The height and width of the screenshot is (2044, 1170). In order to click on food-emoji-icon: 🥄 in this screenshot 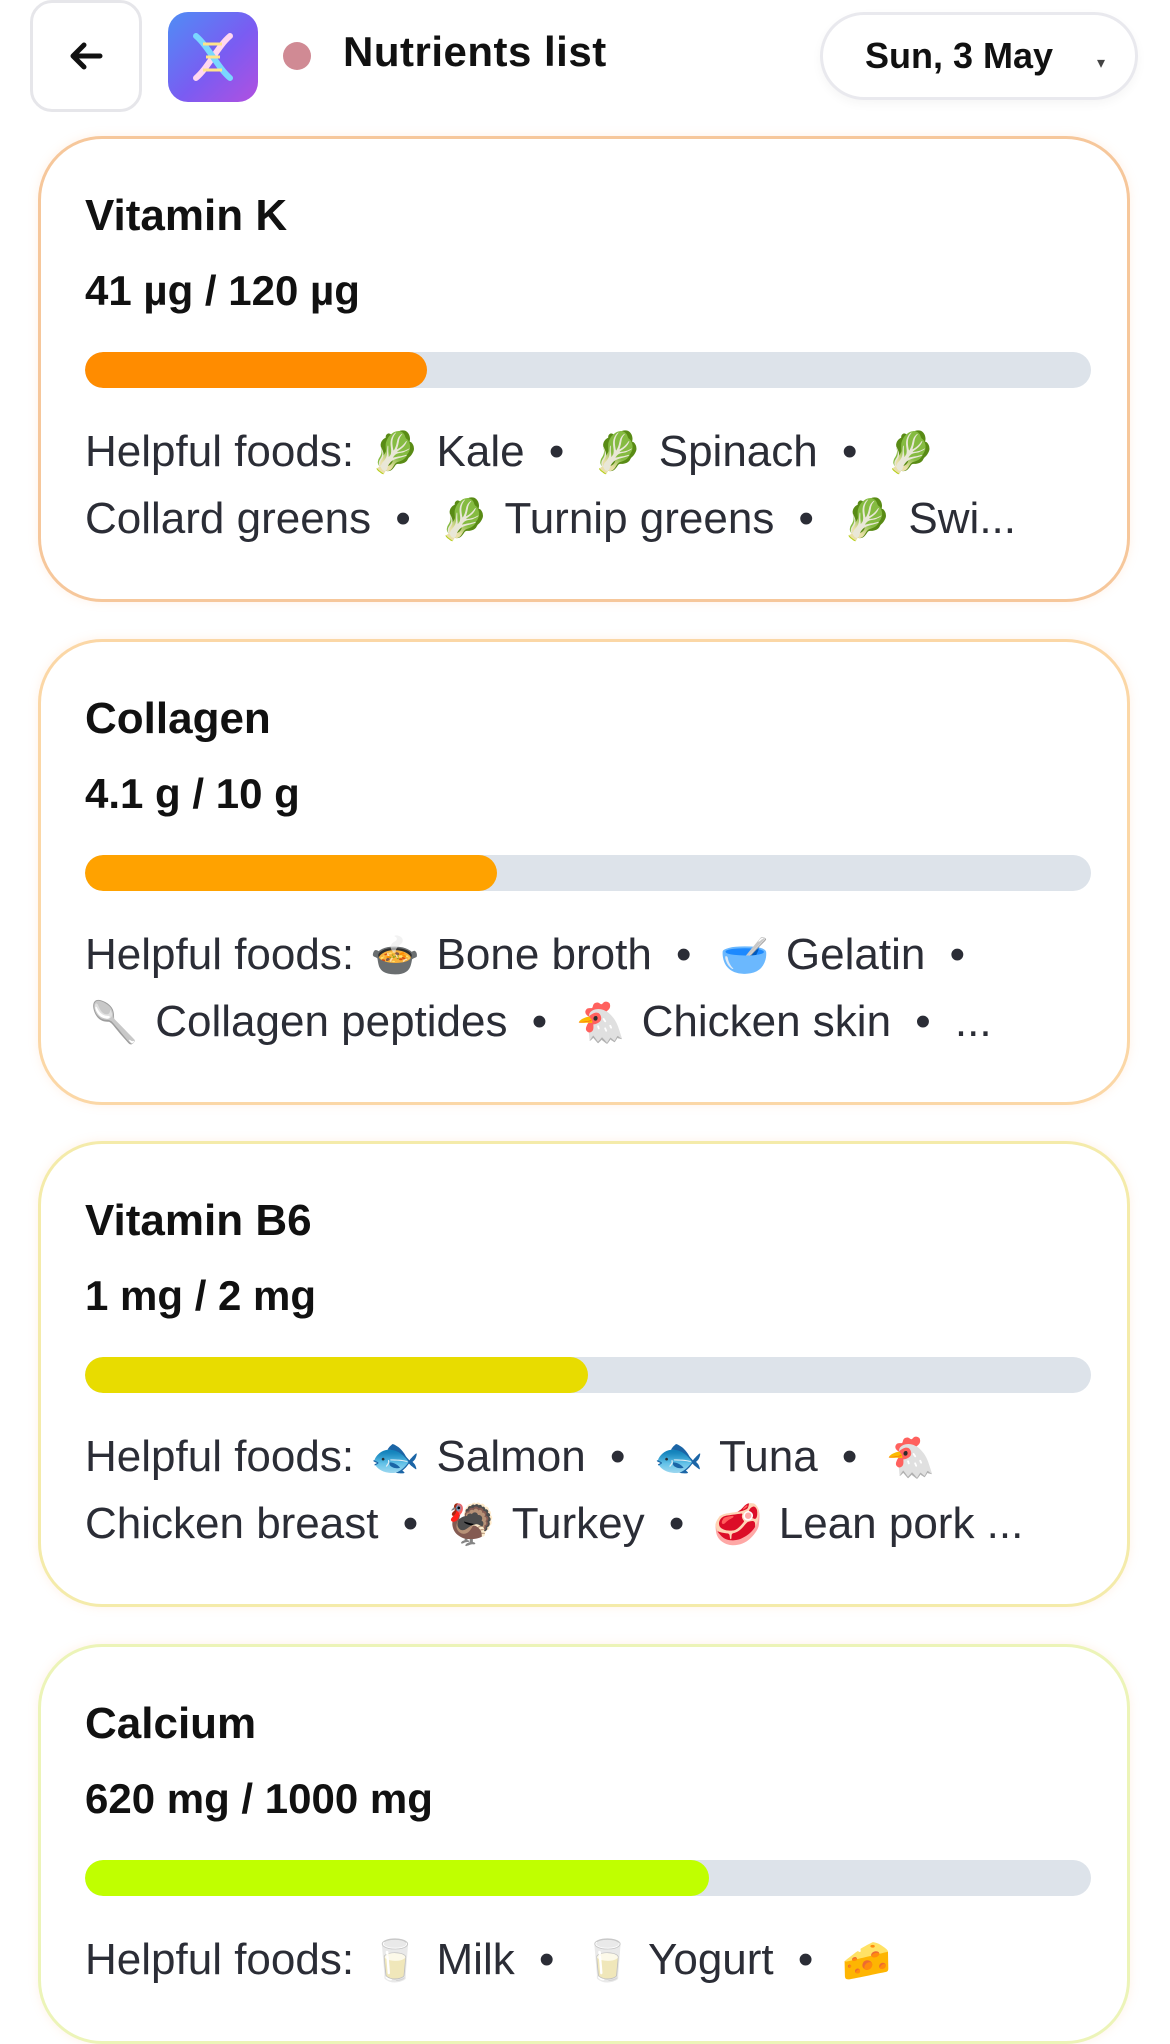, I will do `click(114, 1023)`.